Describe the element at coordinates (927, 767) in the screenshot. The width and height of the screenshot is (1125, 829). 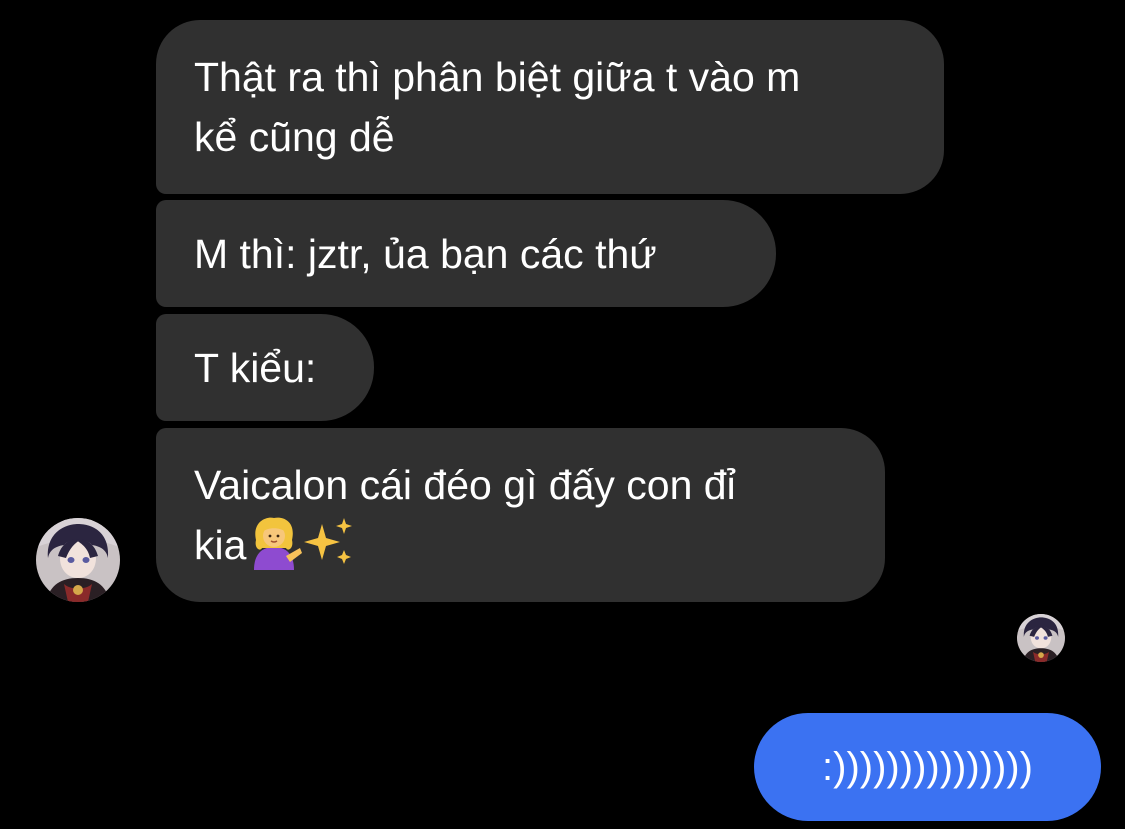
I see `outgoing-message-bubble: :)))))))))))))))` at that location.